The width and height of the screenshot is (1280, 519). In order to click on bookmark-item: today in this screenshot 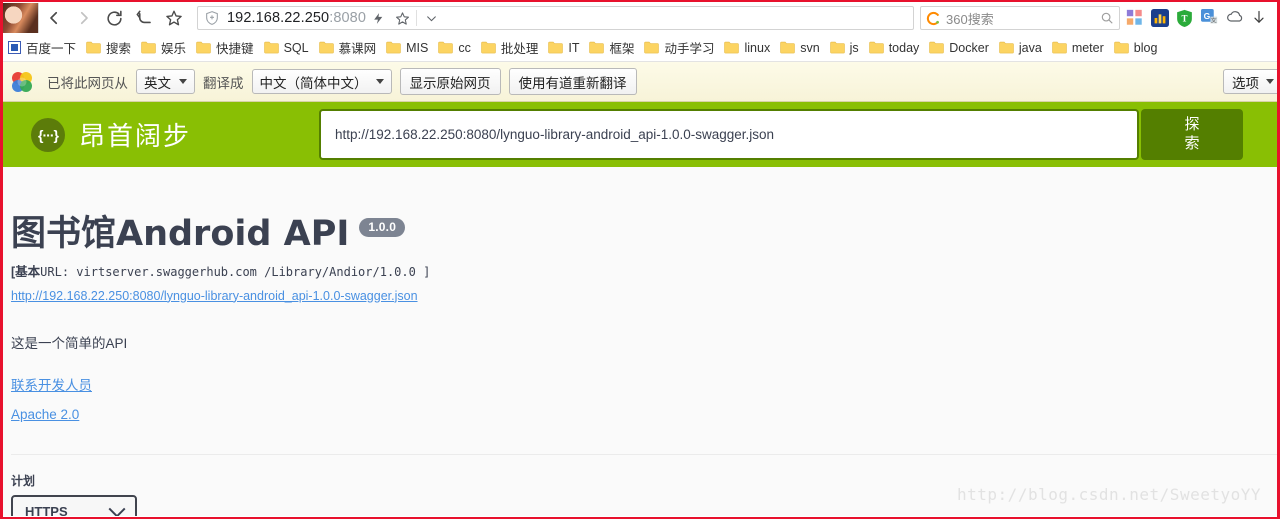, I will do `click(895, 48)`.